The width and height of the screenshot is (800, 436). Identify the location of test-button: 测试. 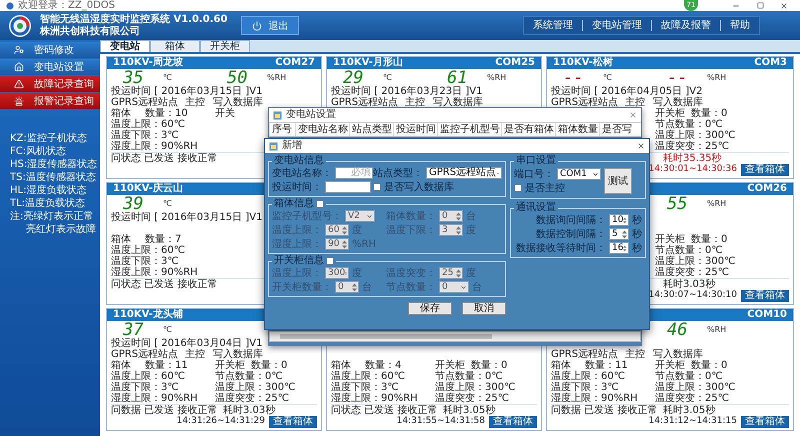
(618, 181).